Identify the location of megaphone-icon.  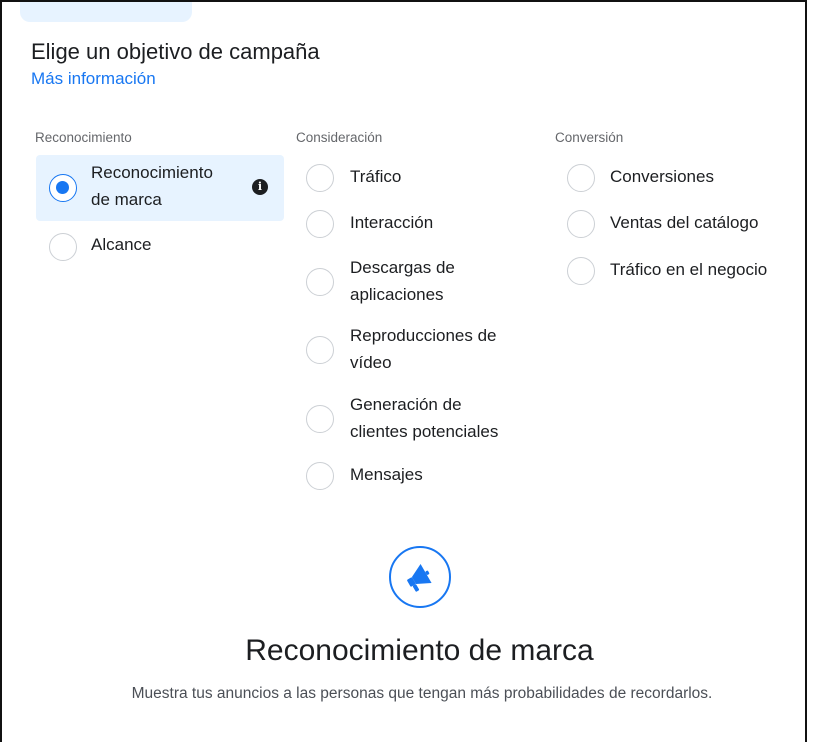
(419, 577).